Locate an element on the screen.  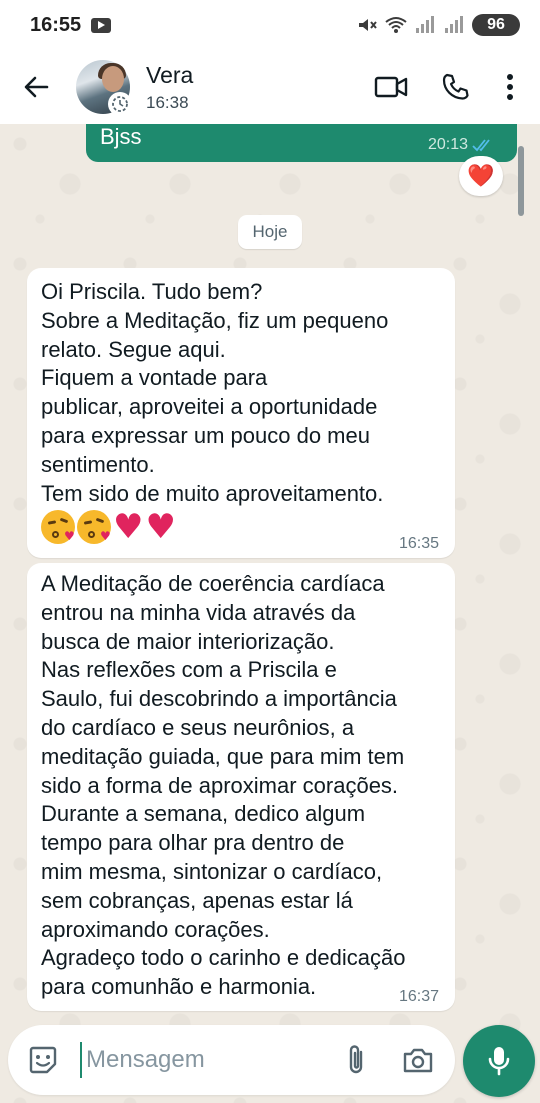
attach-button is located at coordinates (356, 1060).